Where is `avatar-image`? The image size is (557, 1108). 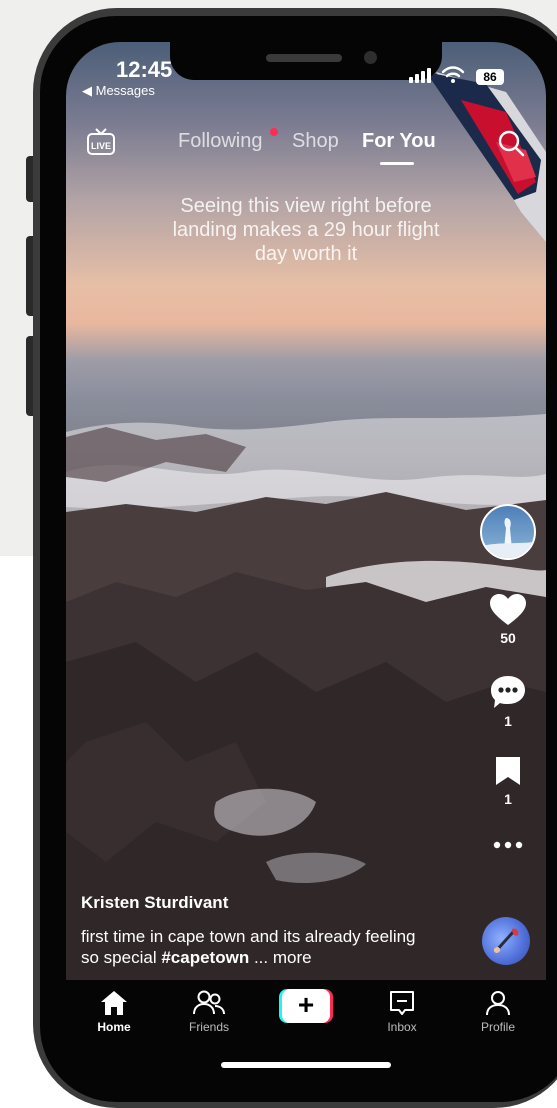
avatar-image is located at coordinates (508, 538).